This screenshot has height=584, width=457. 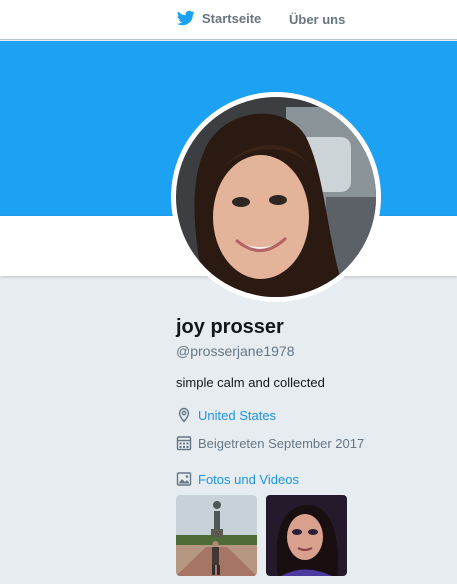 What do you see at coordinates (250, 382) in the screenshot?
I see `profile-bio: simple calm and collected` at bounding box center [250, 382].